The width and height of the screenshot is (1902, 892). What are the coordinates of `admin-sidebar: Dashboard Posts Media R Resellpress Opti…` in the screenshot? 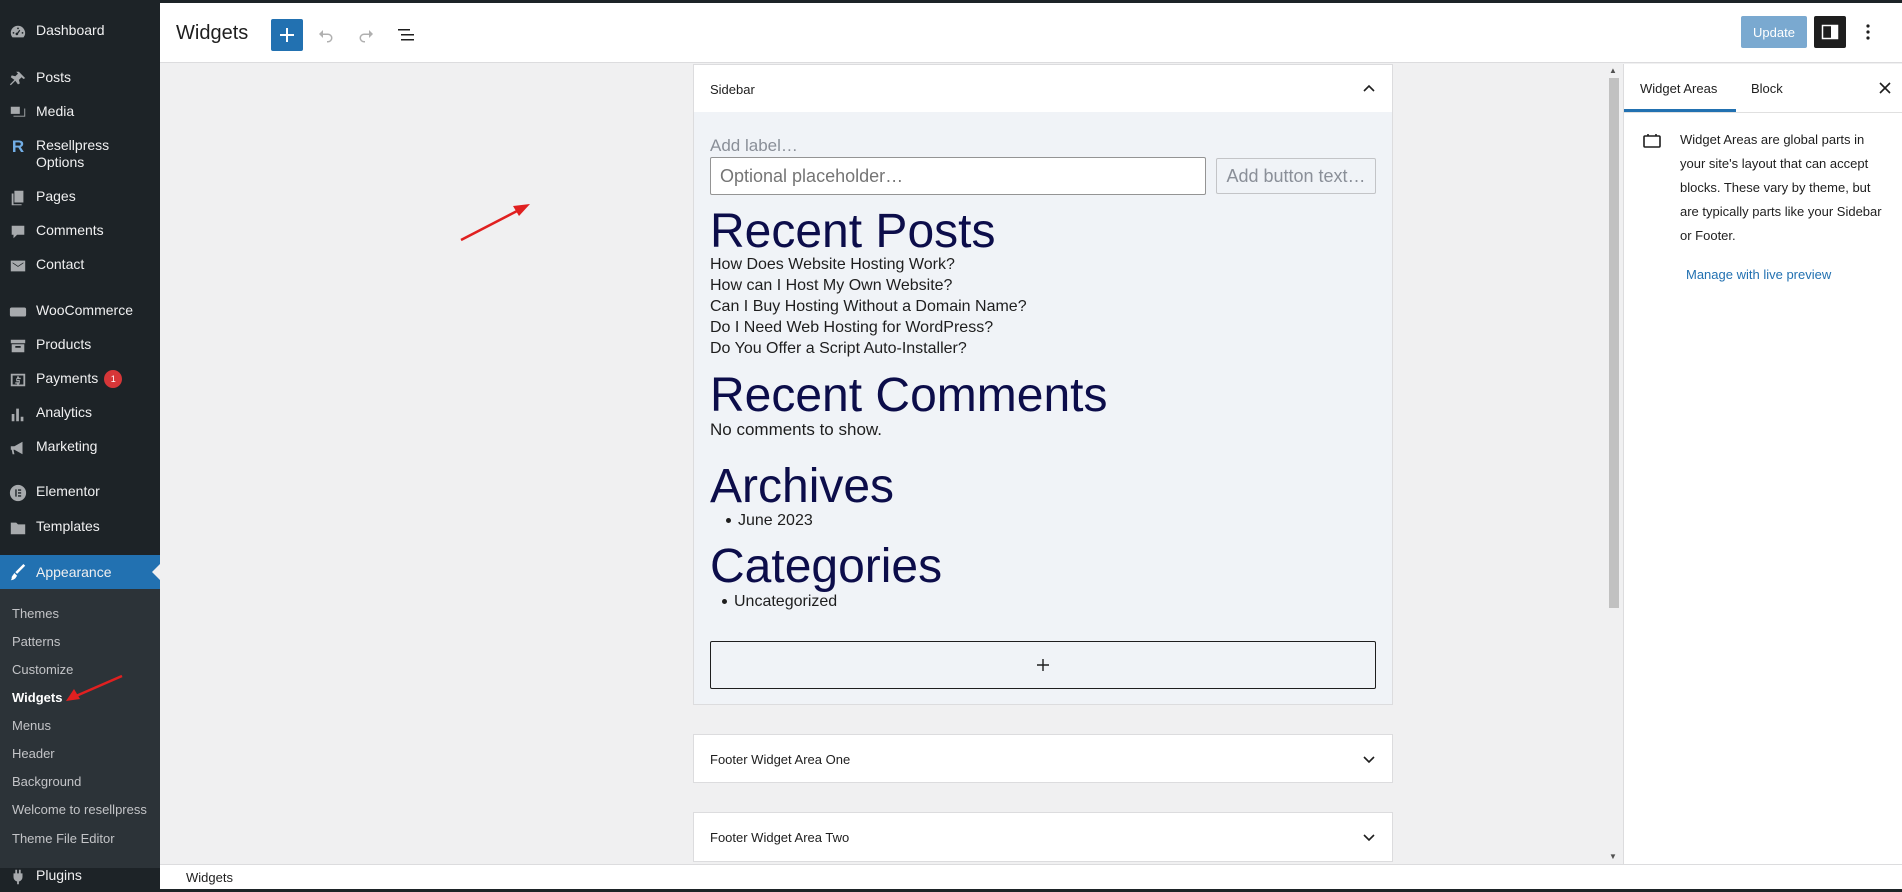 It's located at (80, 447).